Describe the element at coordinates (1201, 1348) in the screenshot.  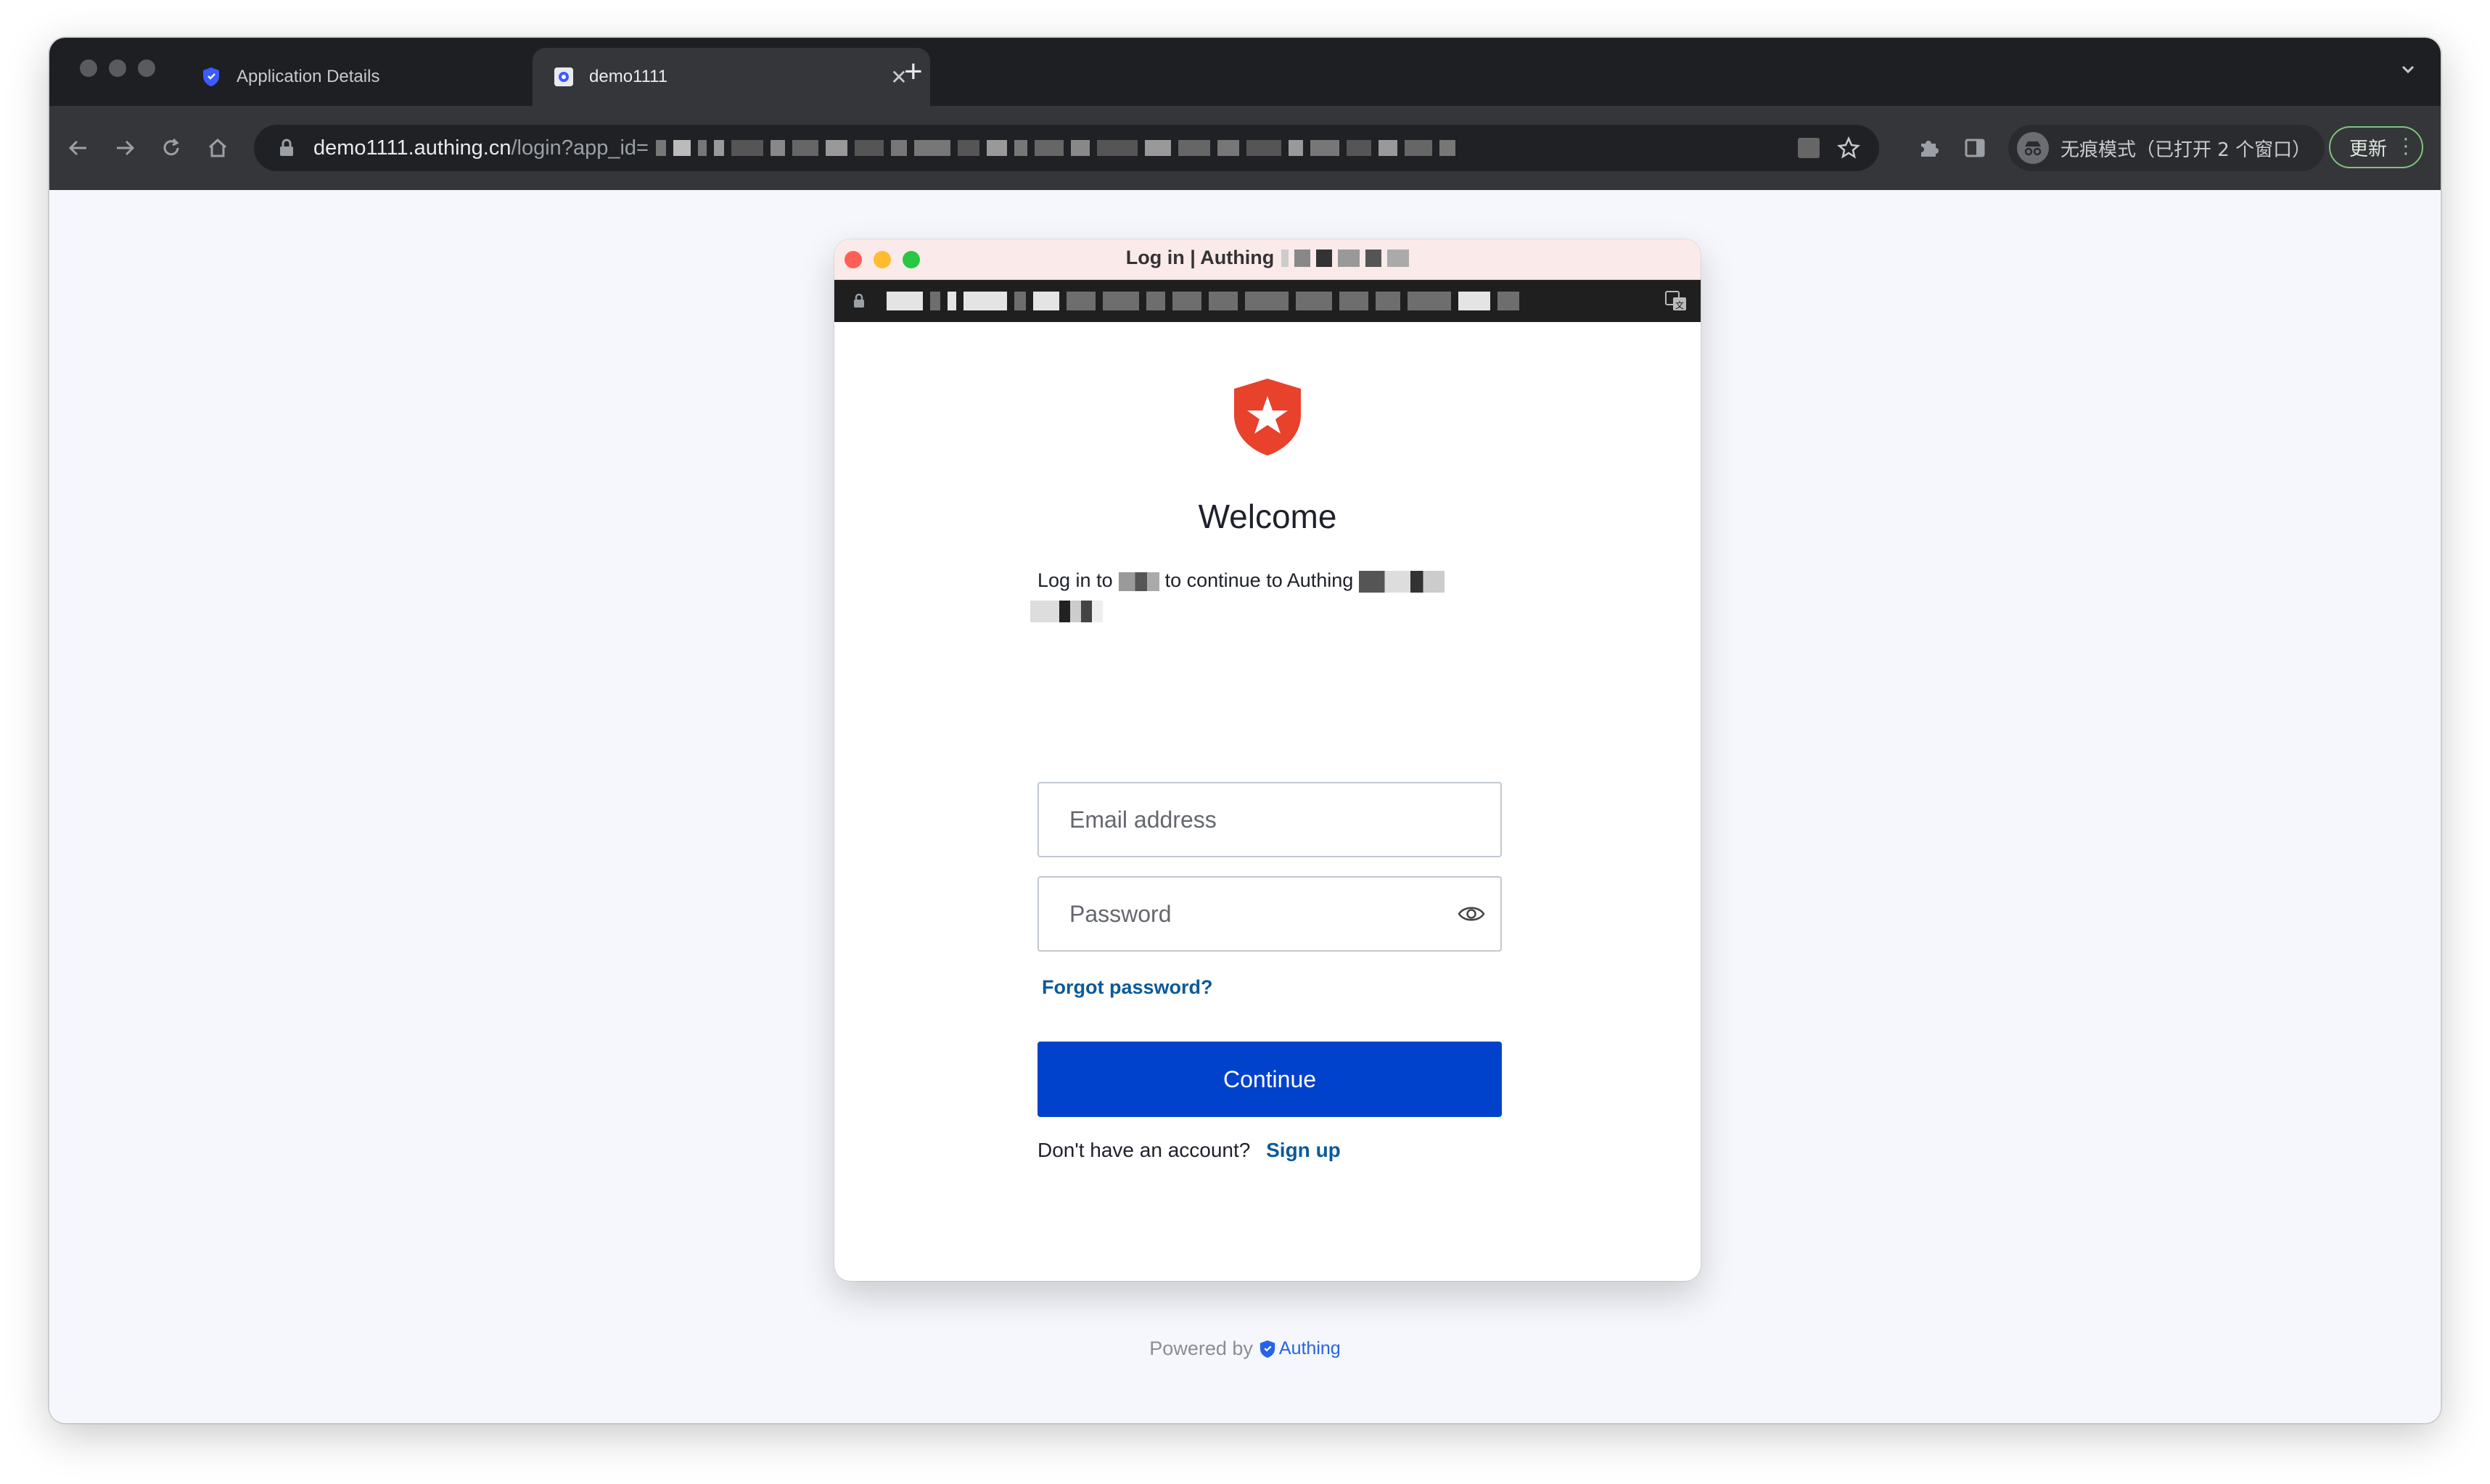
I see `powered-by-label: Powered by` at that location.